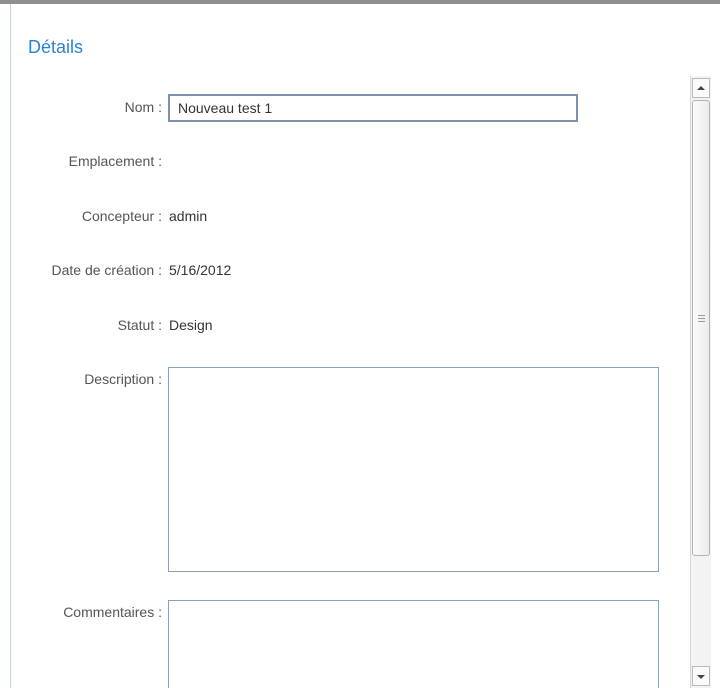  I want to click on chevron-down-icon, so click(701, 677).